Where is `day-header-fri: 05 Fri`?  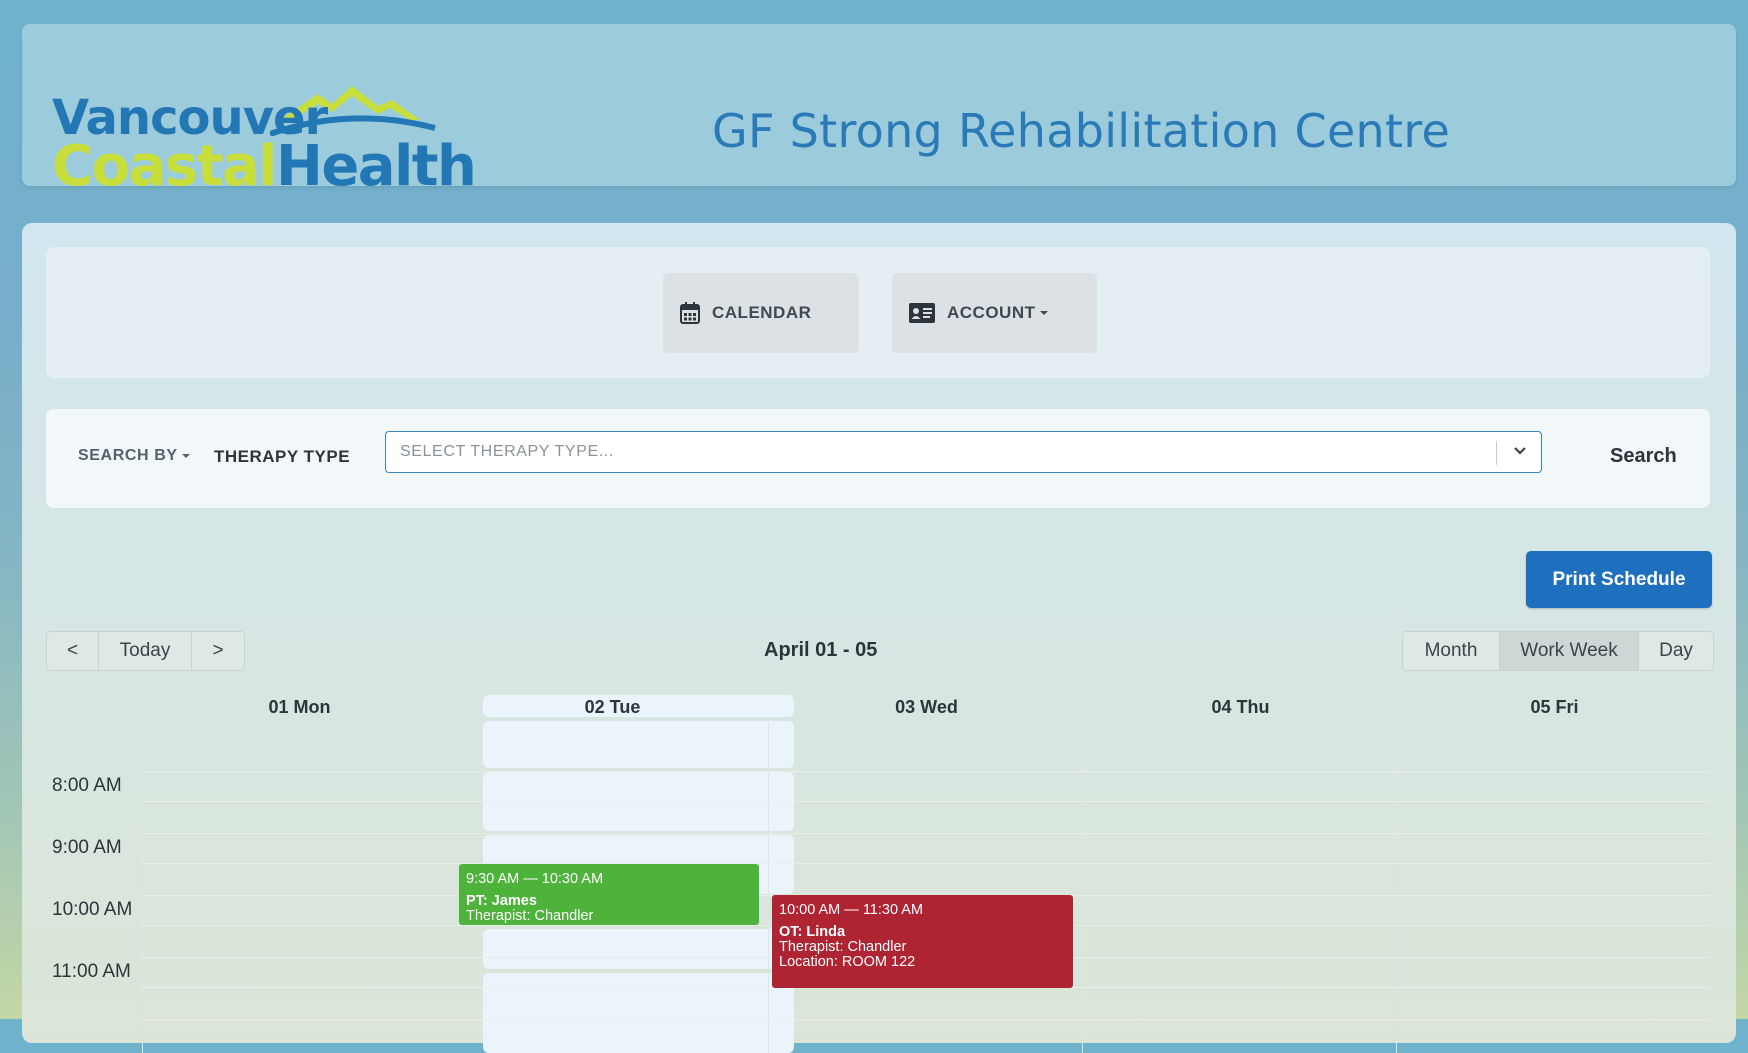
day-header-fri: 05 Fri is located at coordinates (1554, 707).